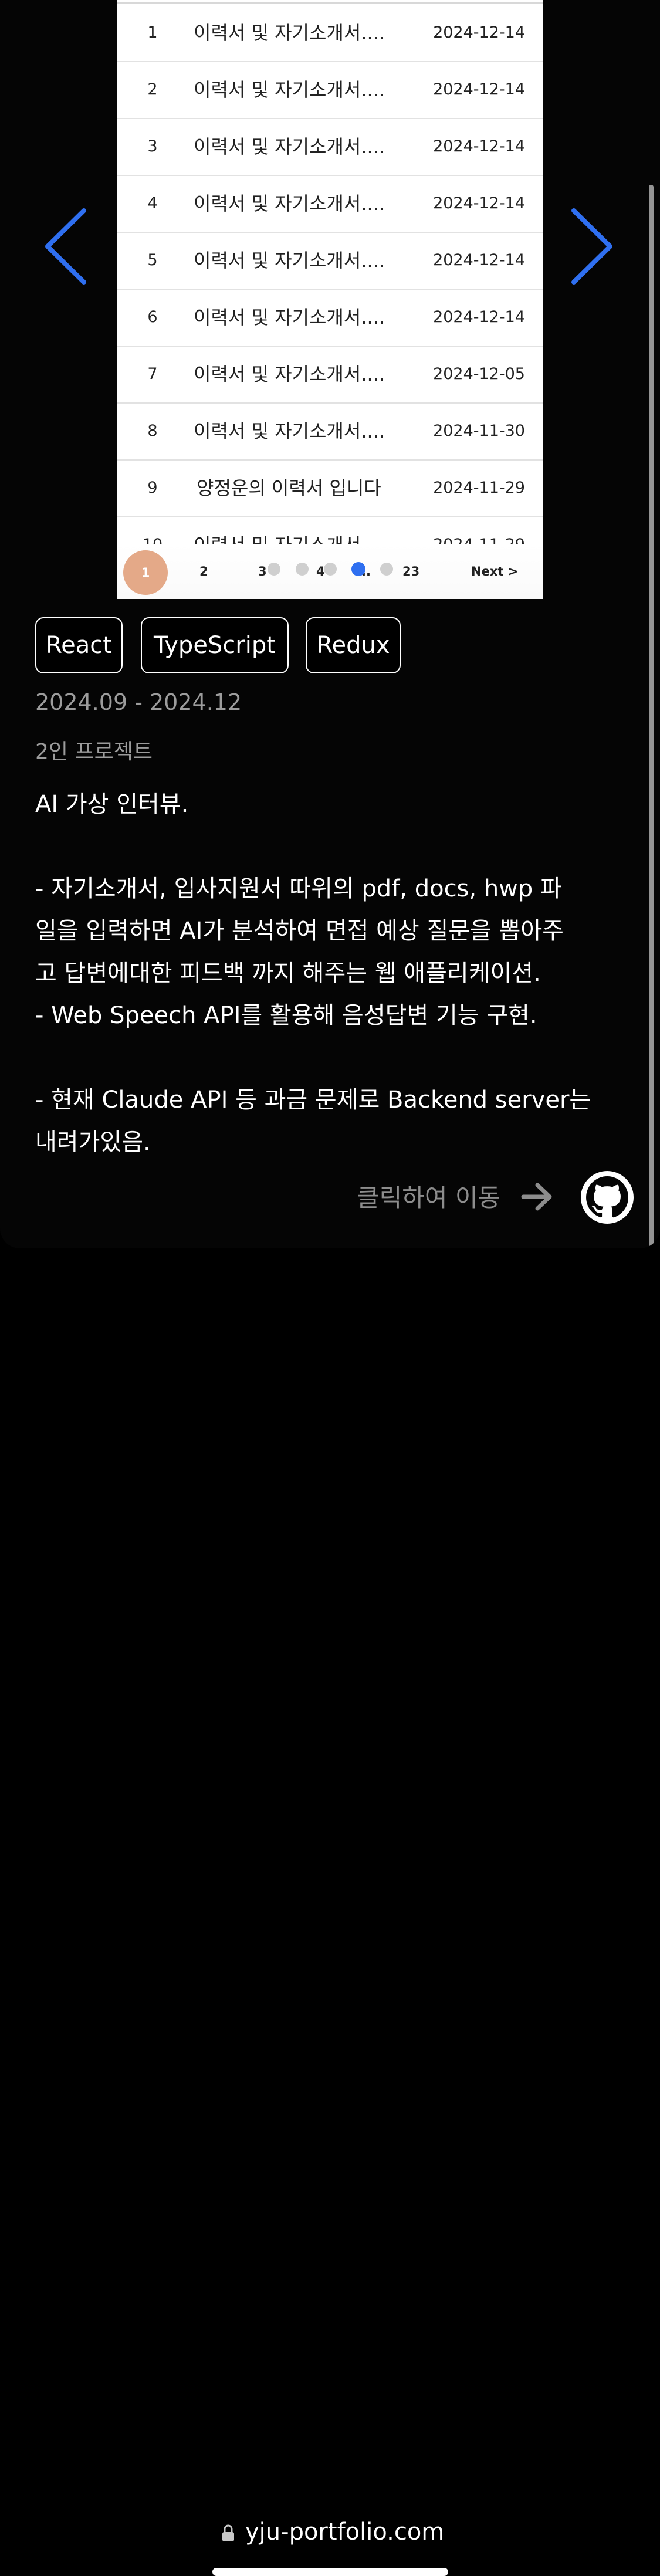  I want to click on row-number: 8, so click(152, 431).